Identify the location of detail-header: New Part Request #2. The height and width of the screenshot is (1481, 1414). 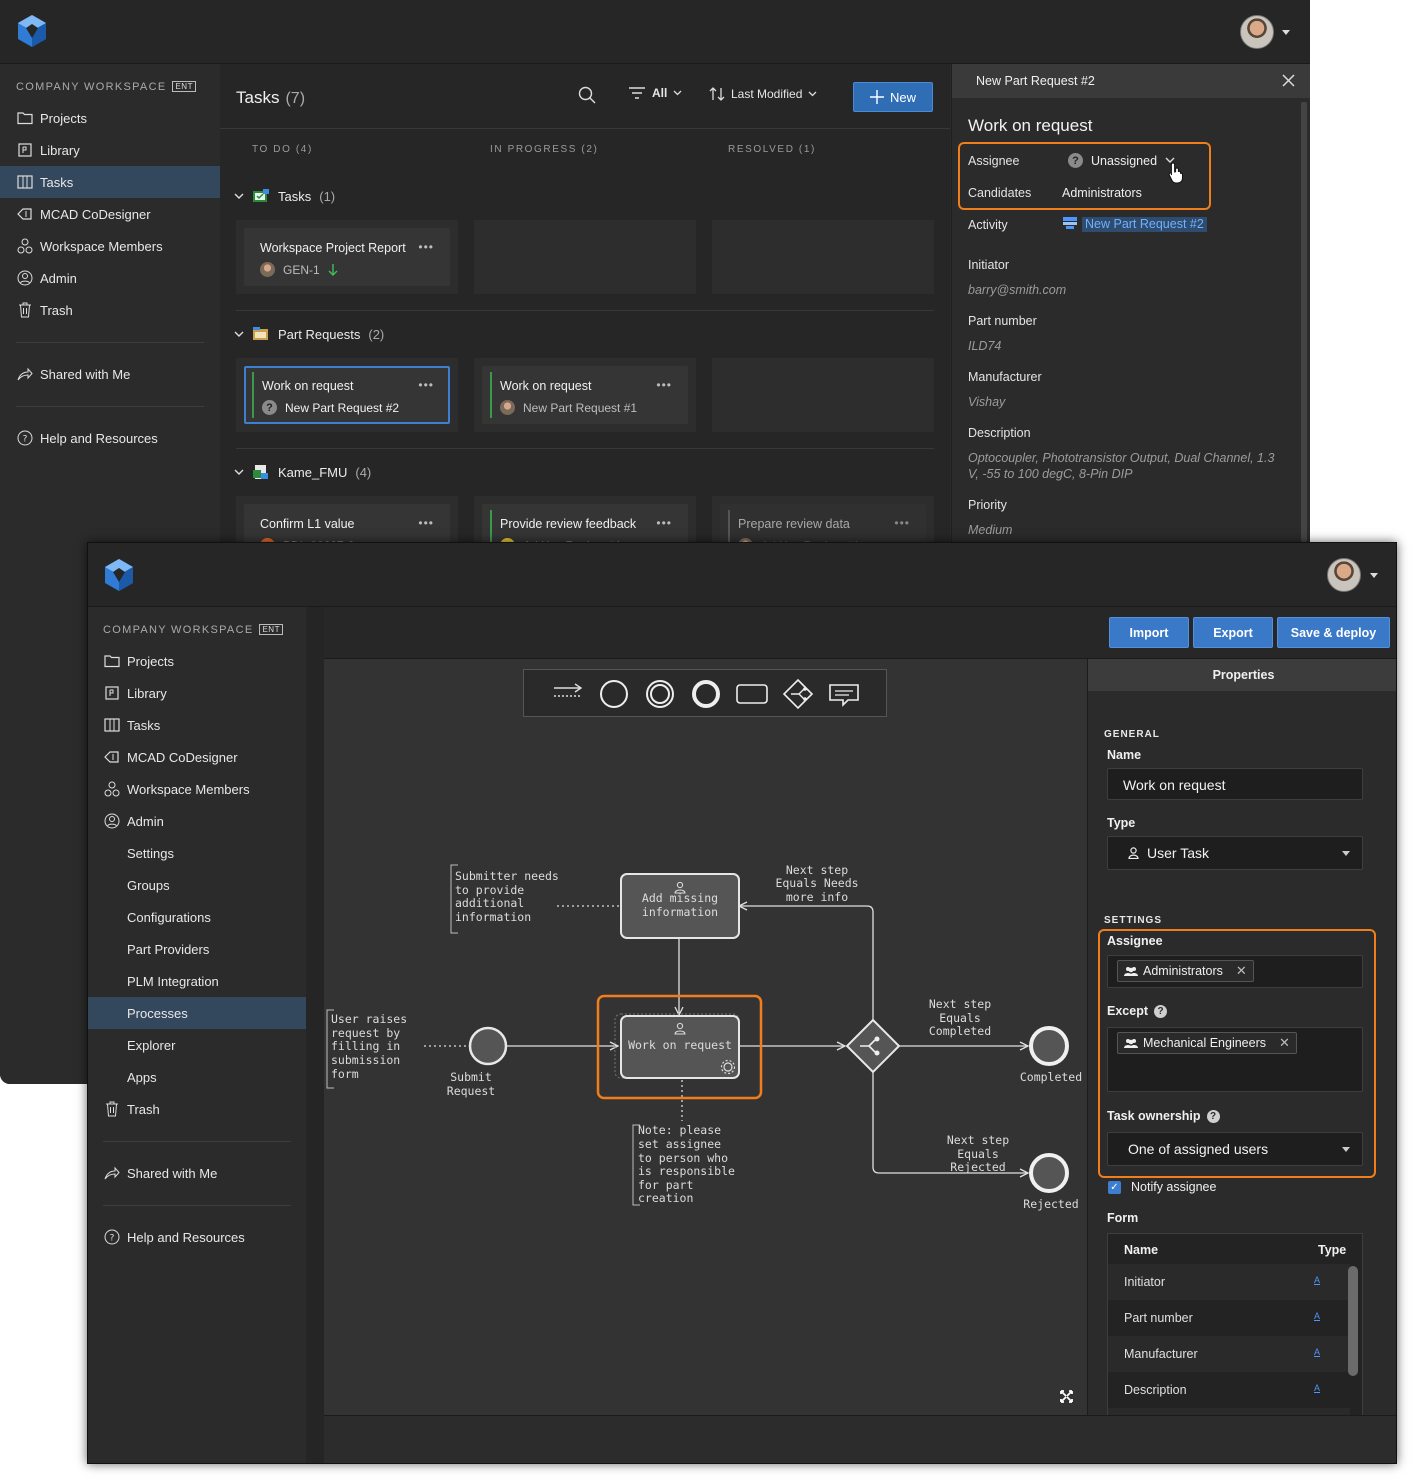
(1131, 81).